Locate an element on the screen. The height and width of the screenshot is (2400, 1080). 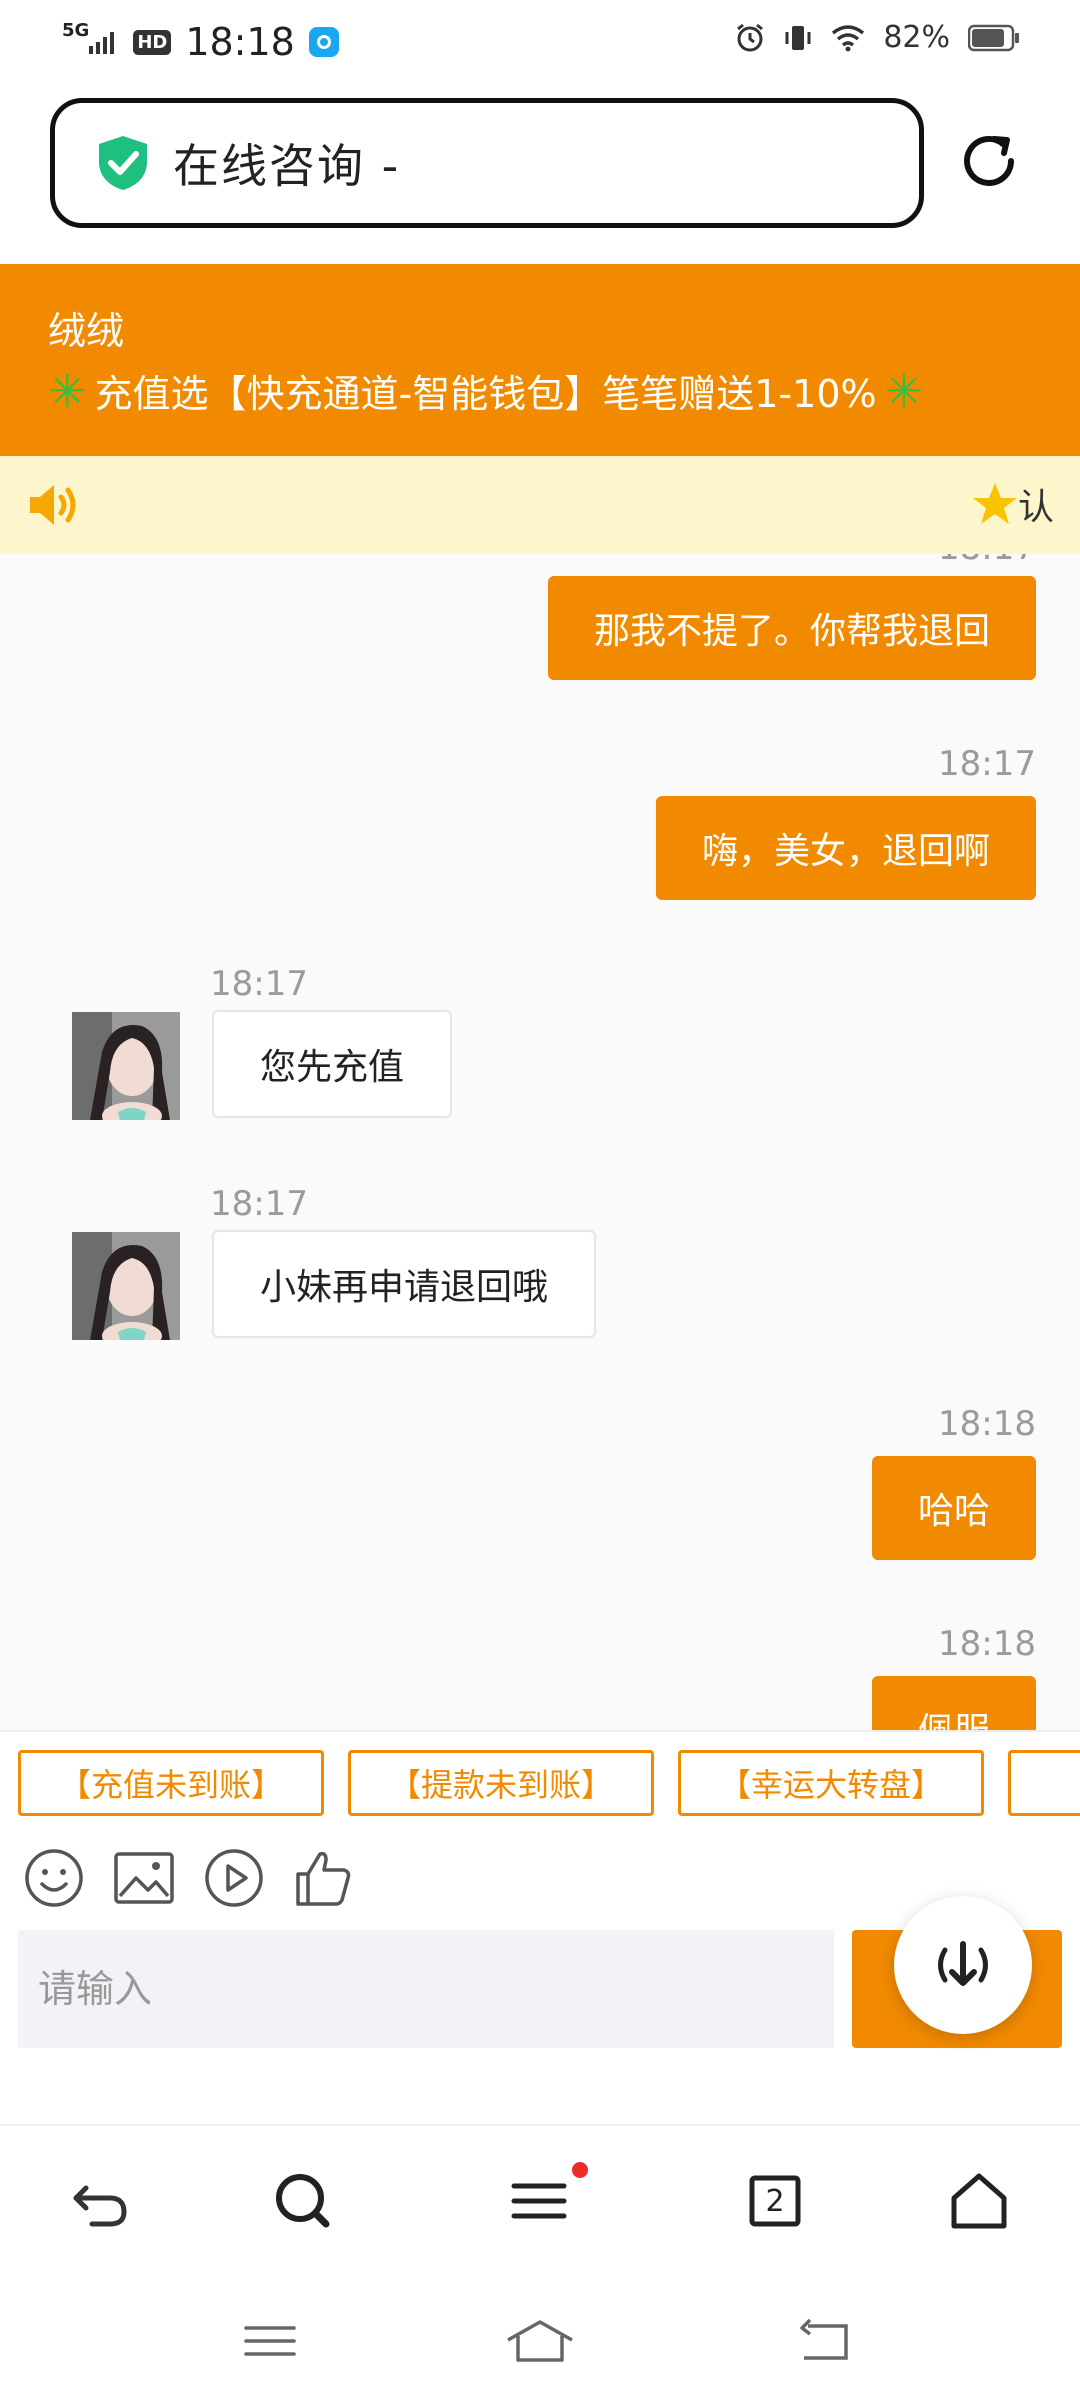
incoming-message: 小妹再申请退回哦 is located at coordinates (404, 1284).